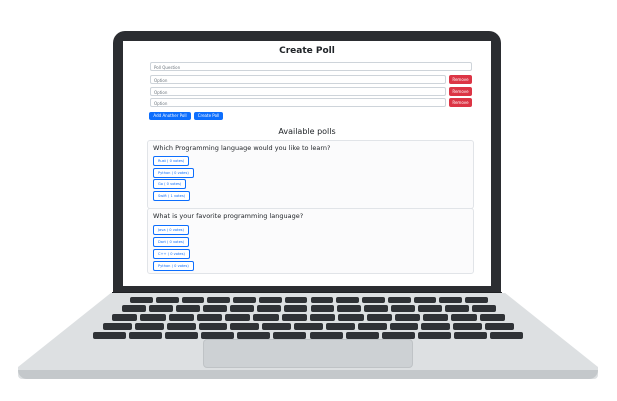 Image resolution: width=617 pixels, height=401 pixels. I want to click on trackpad, so click(308, 353).